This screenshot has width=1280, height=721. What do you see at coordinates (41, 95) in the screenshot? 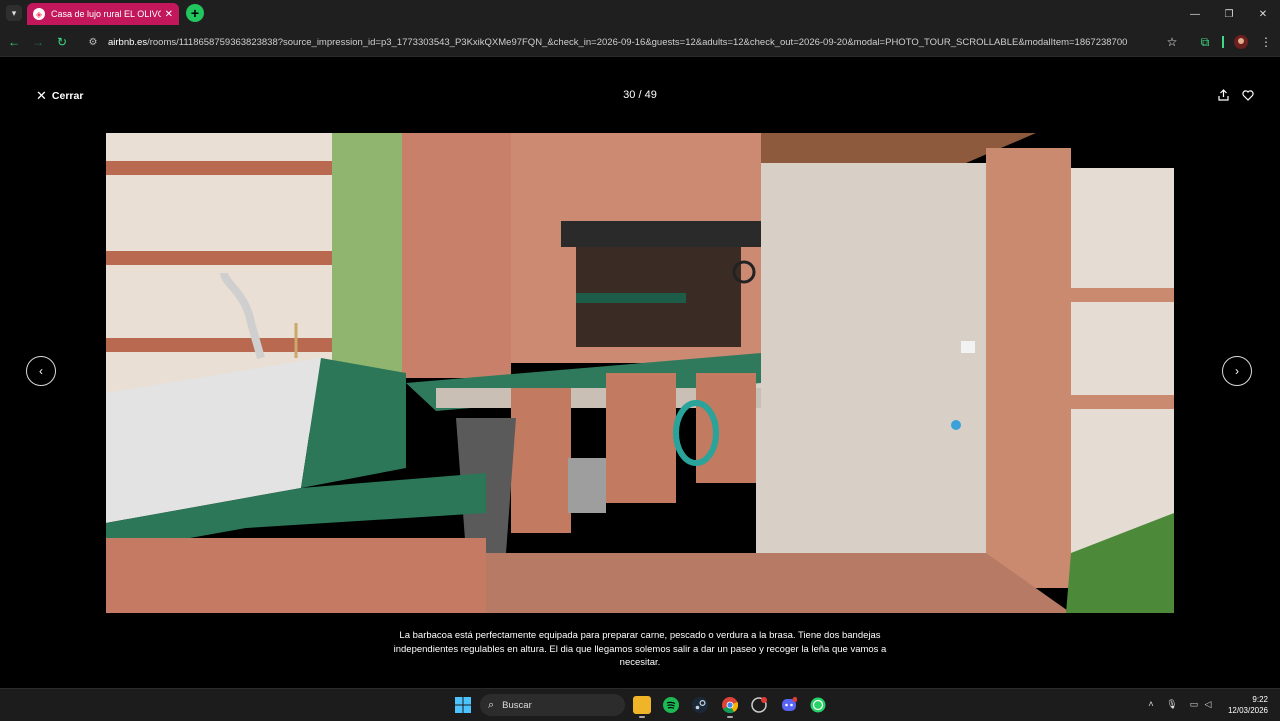
I see `close-icon: ✕` at bounding box center [41, 95].